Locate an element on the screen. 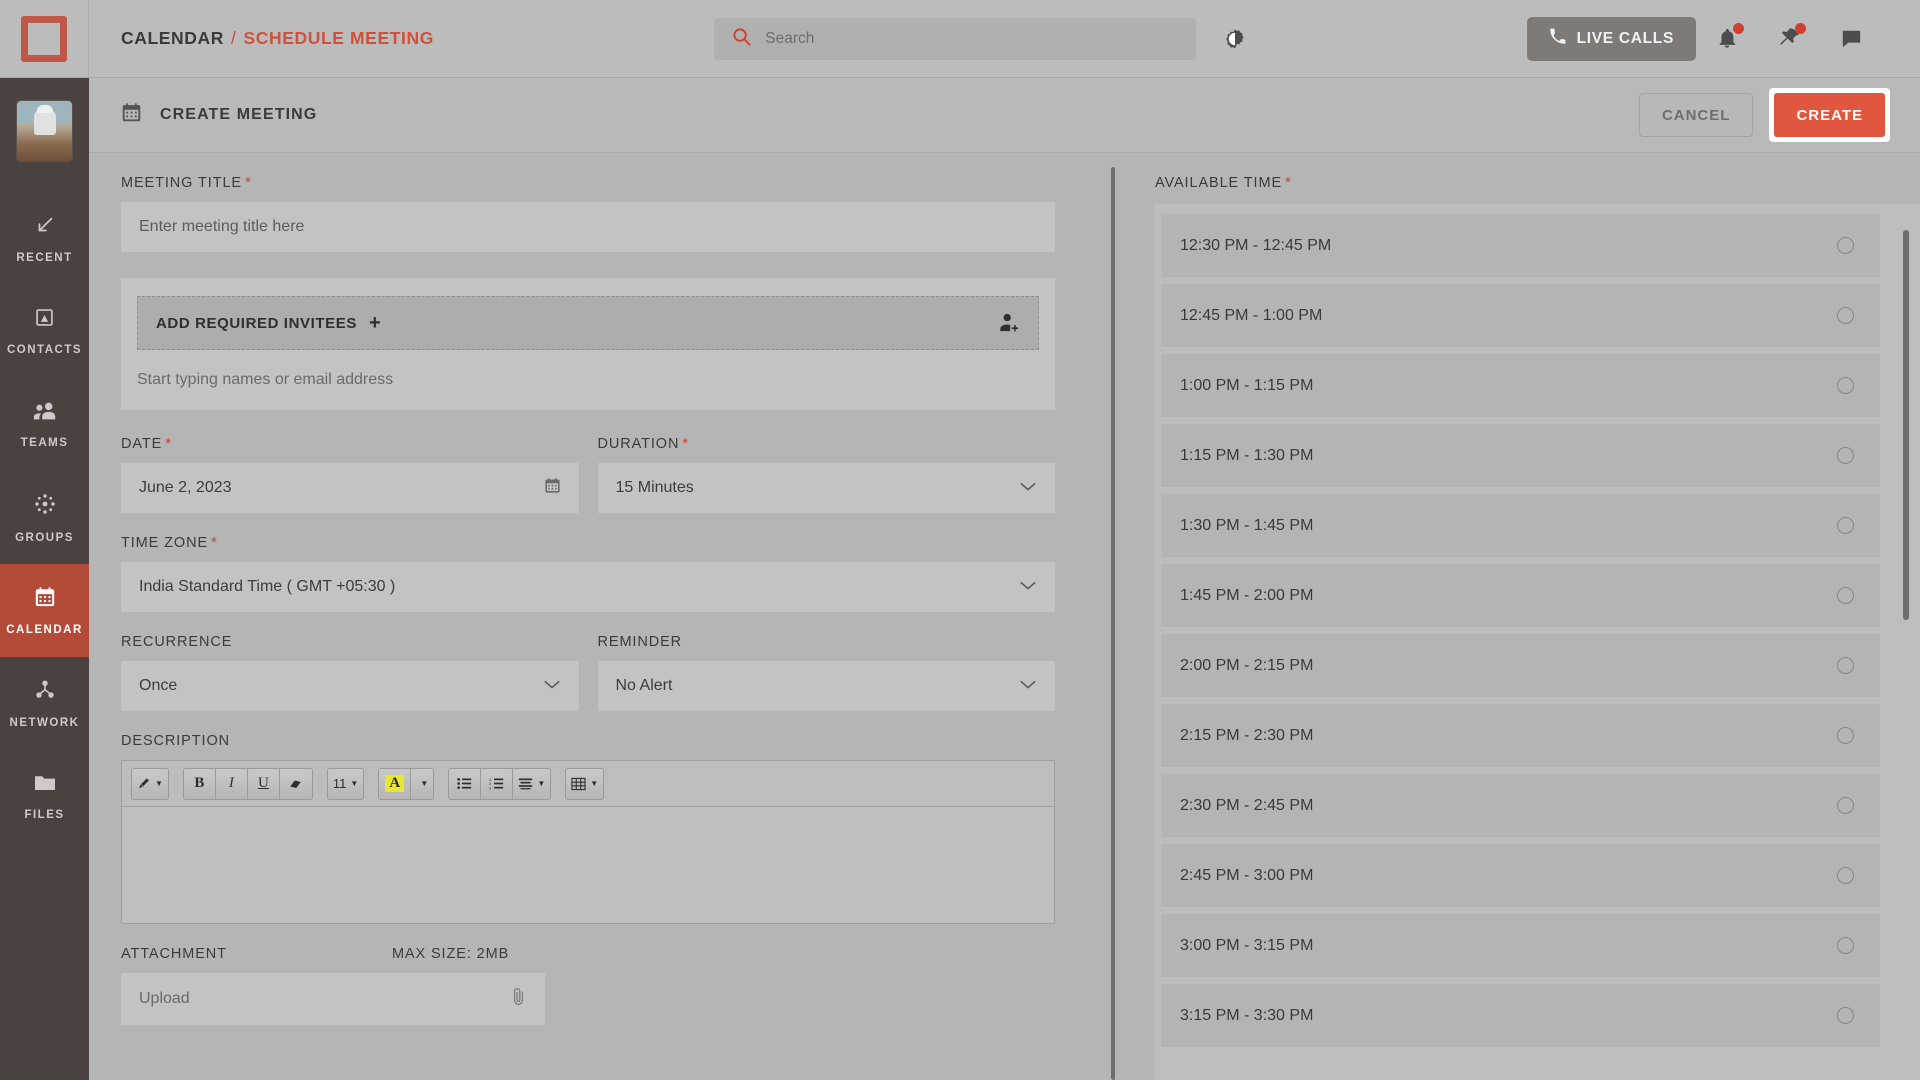  time-slot-row: 1:30 PM - 1:45 PM is located at coordinates (1520, 525).